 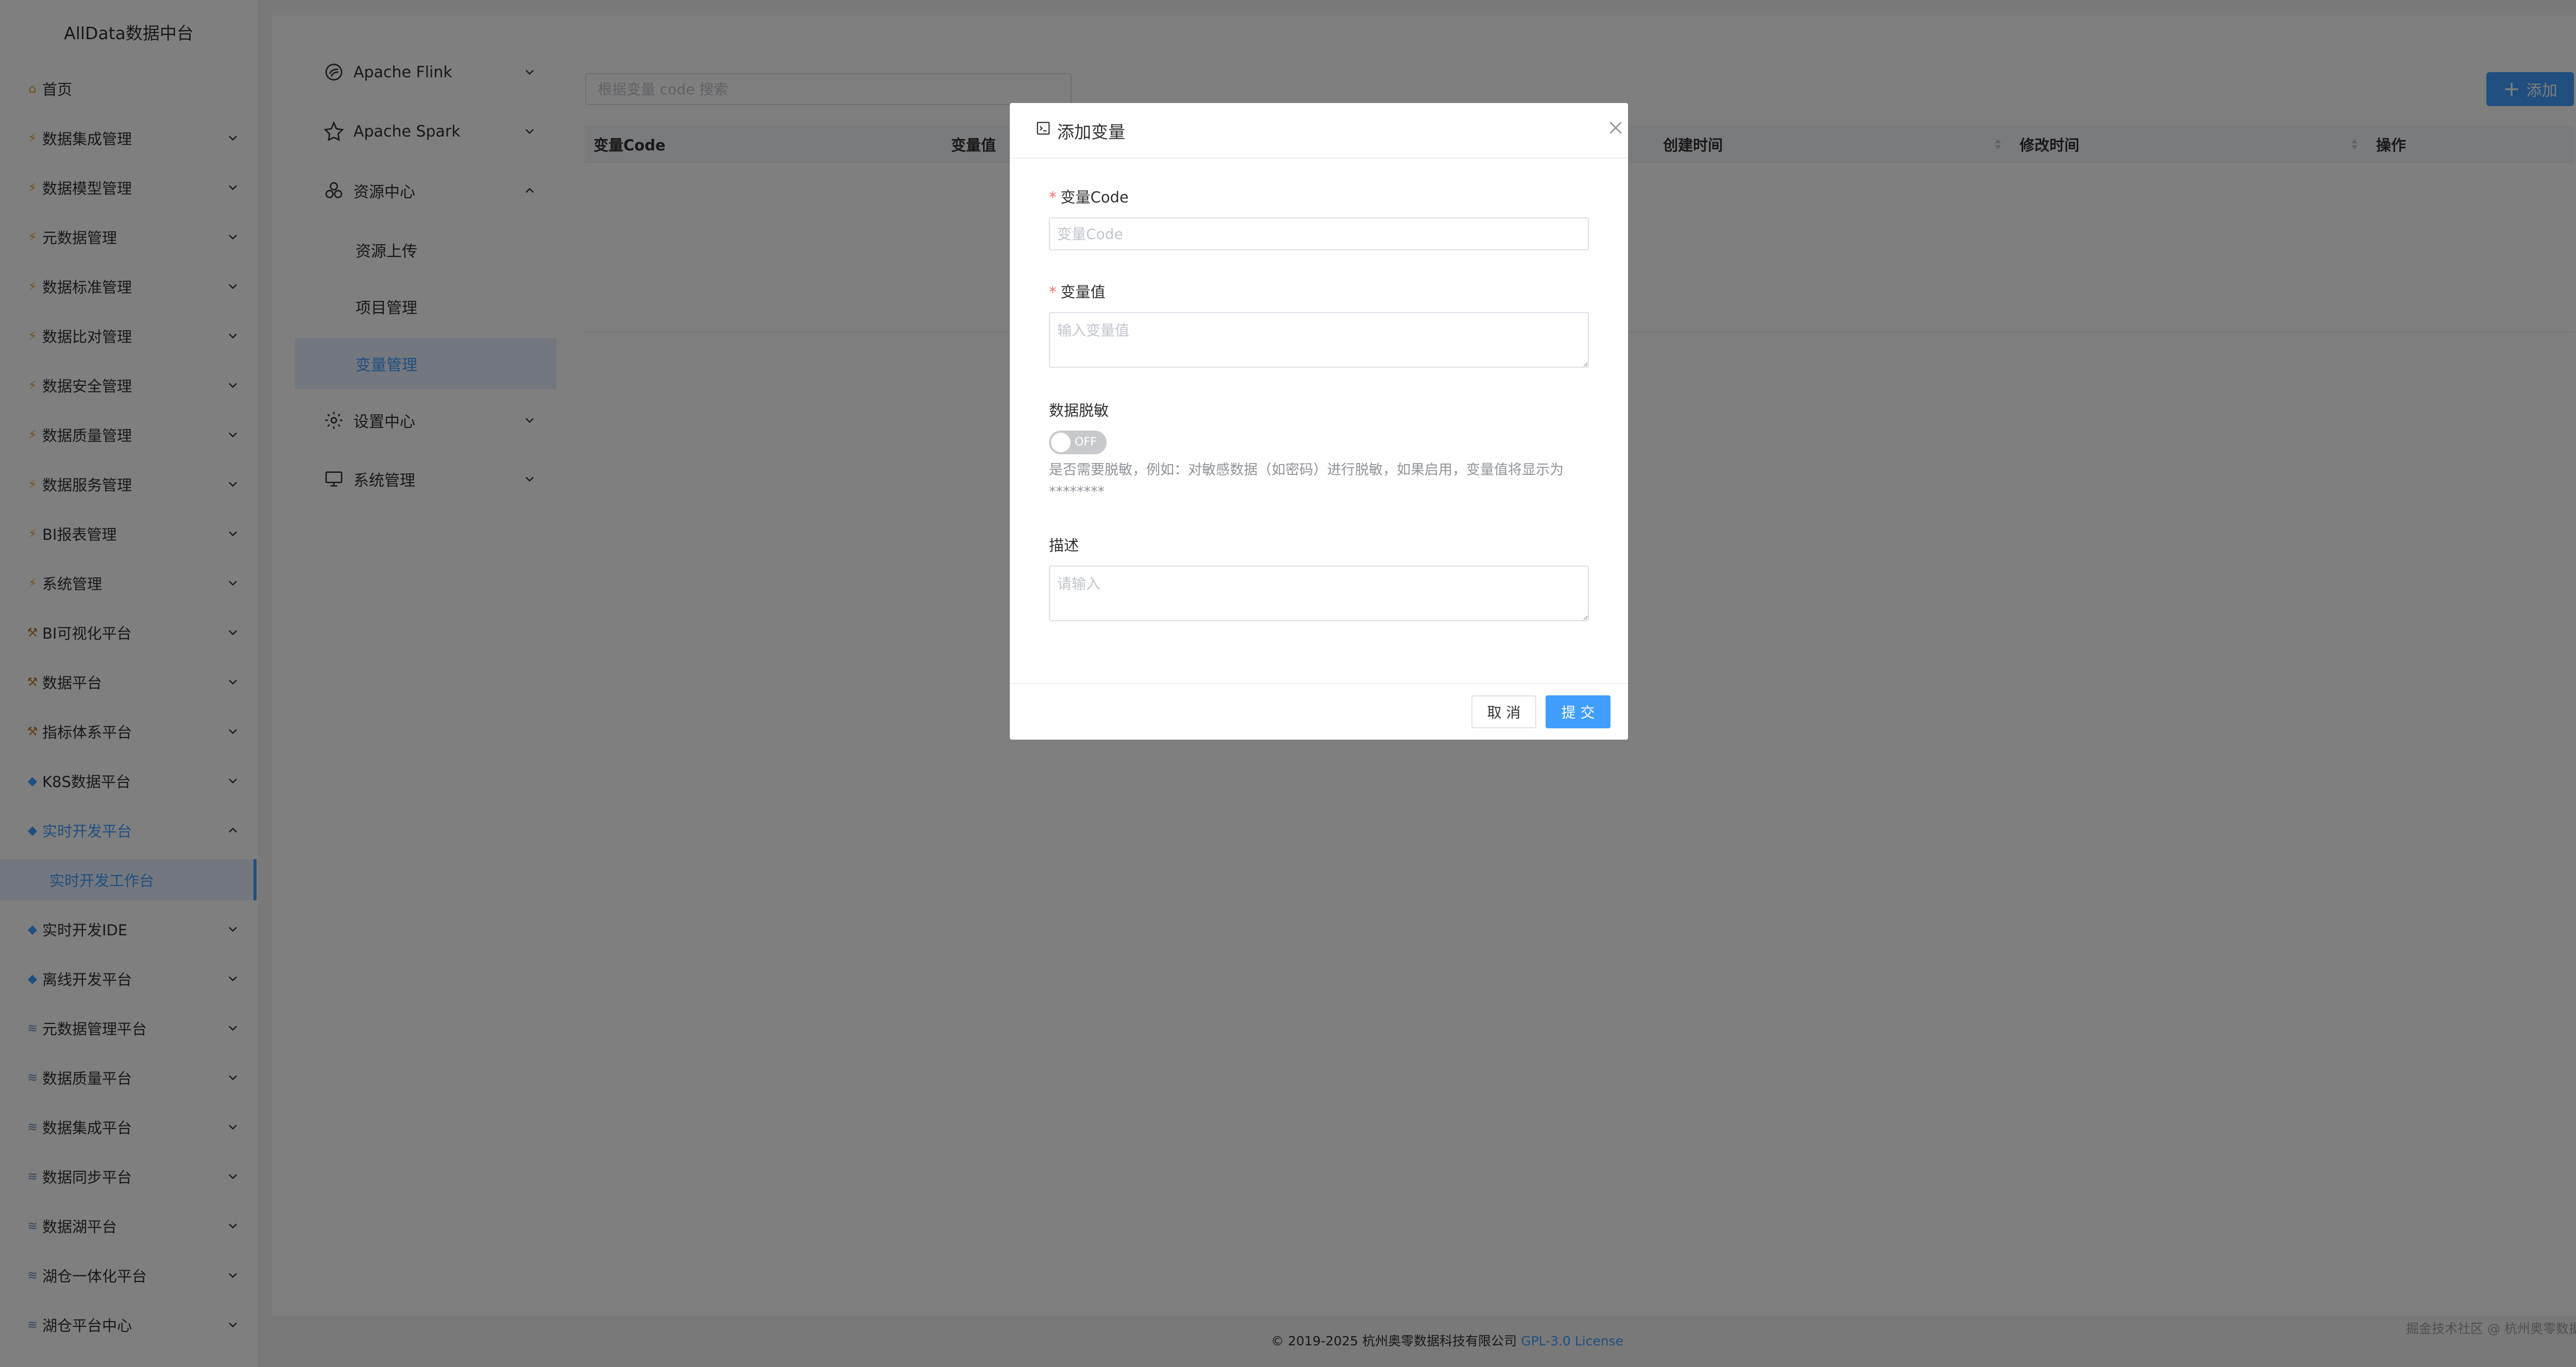 I want to click on data-mask-toggle: OFF, so click(x=1078, y=443).